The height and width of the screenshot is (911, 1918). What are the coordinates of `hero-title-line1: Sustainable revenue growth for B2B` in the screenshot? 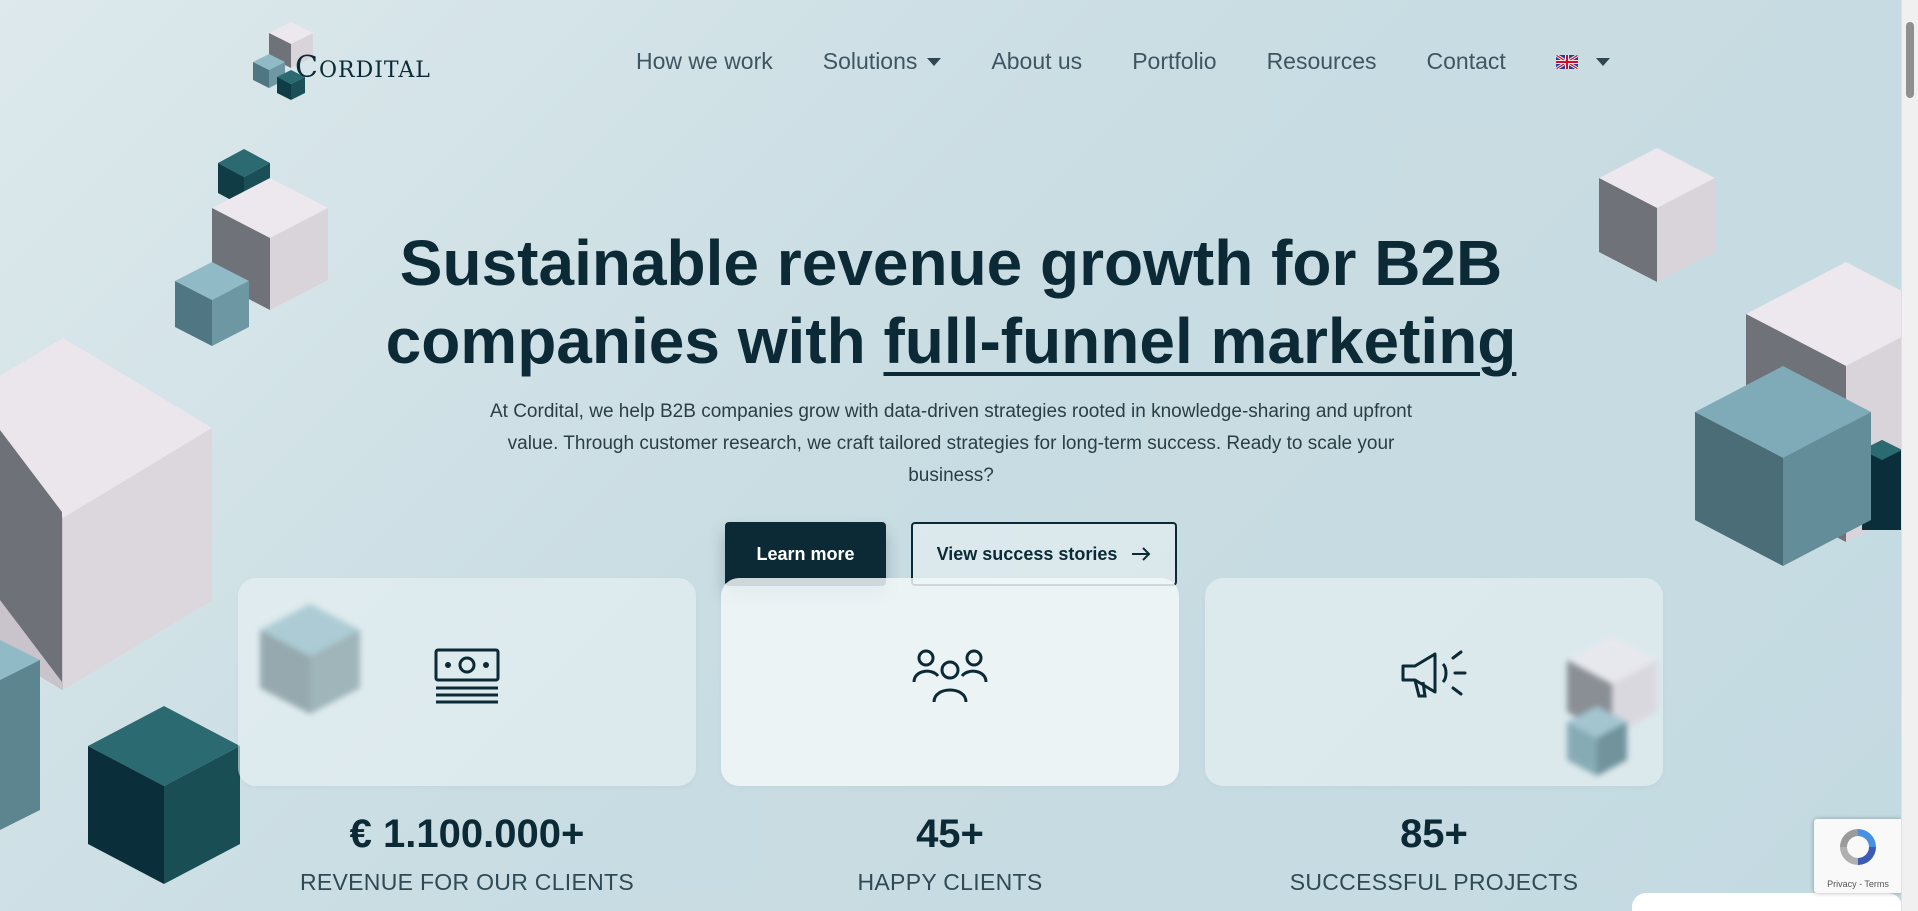 It's located at (951, 263).